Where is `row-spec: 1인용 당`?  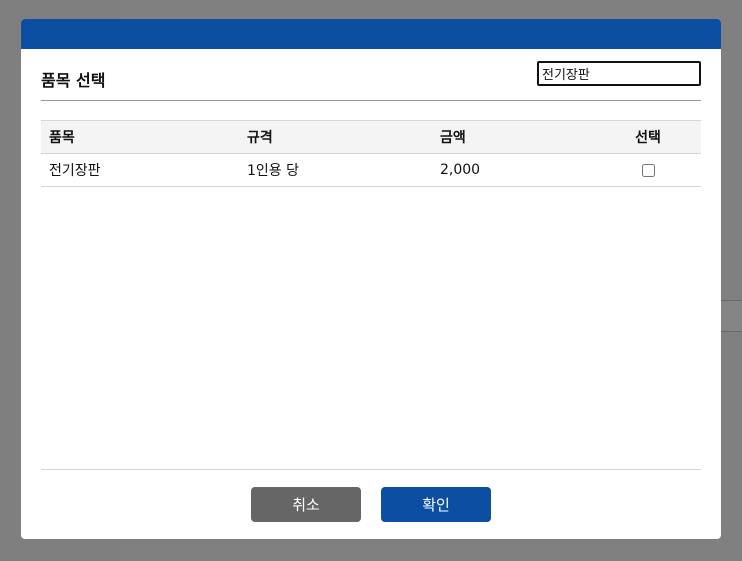
row-spec: 1인용 당 is located at coordinates (335, 170).